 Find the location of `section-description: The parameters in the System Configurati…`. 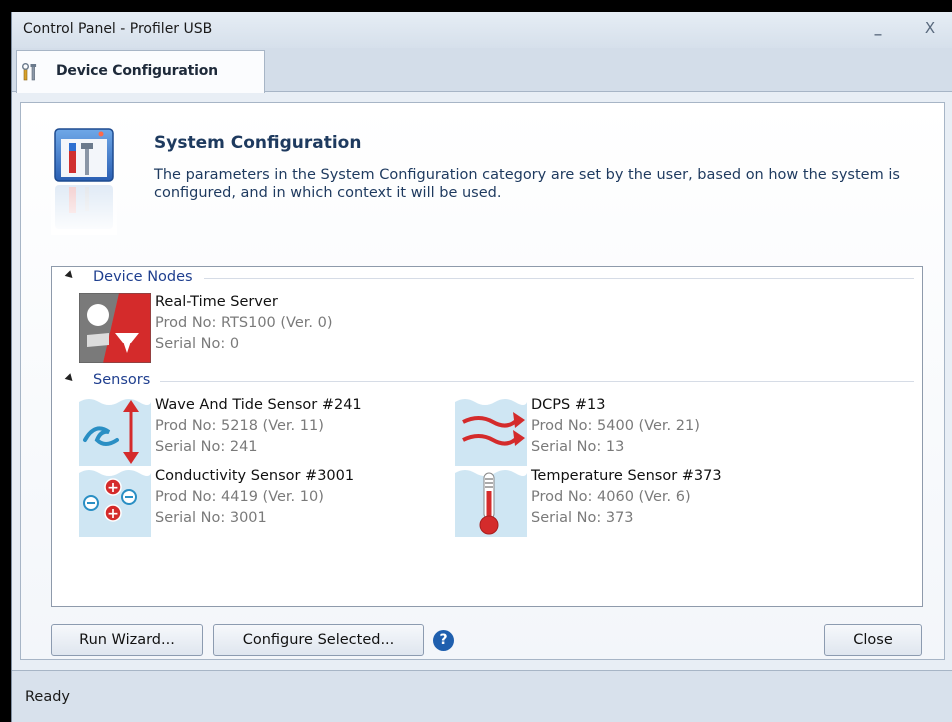

section-description: The parameters in the System Configurati… is located at coordinates (527, 184).